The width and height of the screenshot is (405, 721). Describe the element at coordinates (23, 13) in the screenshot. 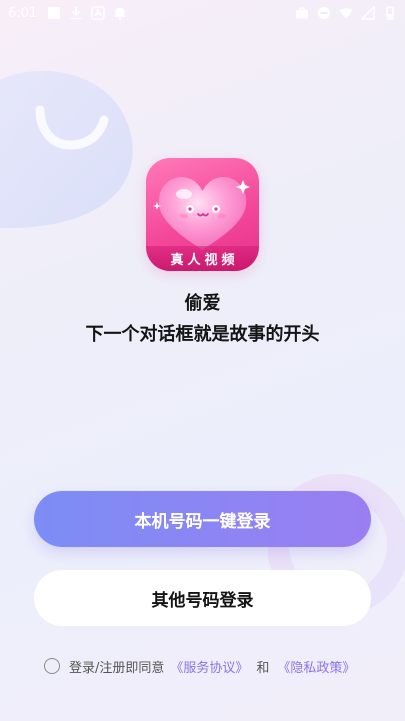

I see `status-time: 6:01` at that location.